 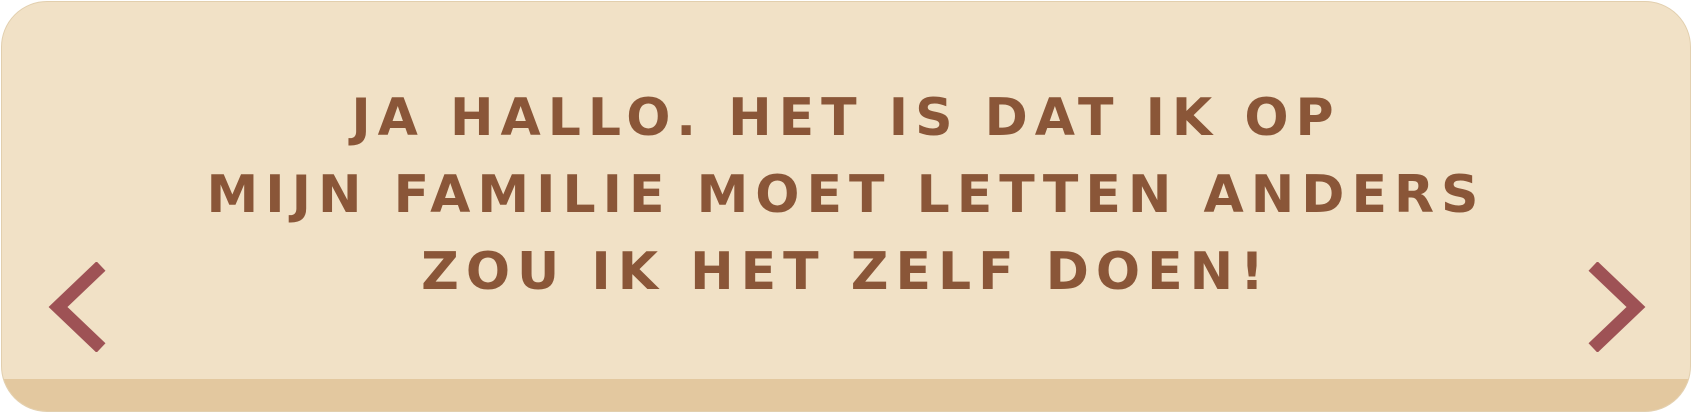 I want to click on quote-line-2: MIJN FAMILIE MOET LETTEN ANDERS, so click(x=846, y=195).